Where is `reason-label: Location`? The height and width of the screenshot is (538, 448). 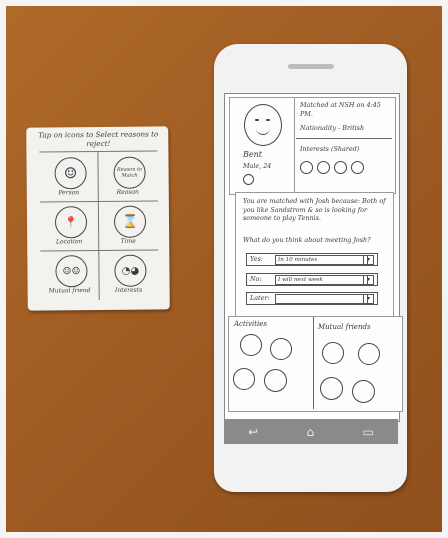
reason-label: Location is located at coordinates (69, 242).